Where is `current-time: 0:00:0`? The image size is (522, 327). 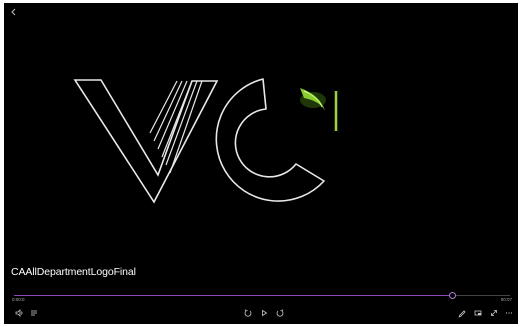 current-time: 0:00:0 is located at coordinates (18, 299).